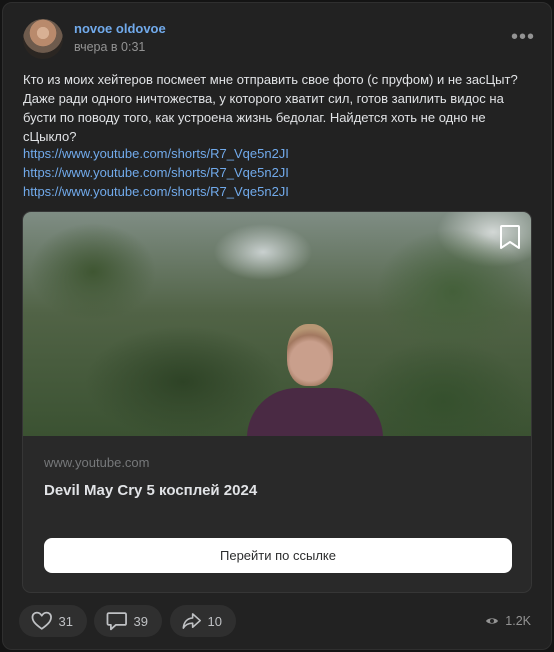  What do you see at coordinates (191, 621) in the screenshot?
I see `share-icon` at bounding box center [191, 621].